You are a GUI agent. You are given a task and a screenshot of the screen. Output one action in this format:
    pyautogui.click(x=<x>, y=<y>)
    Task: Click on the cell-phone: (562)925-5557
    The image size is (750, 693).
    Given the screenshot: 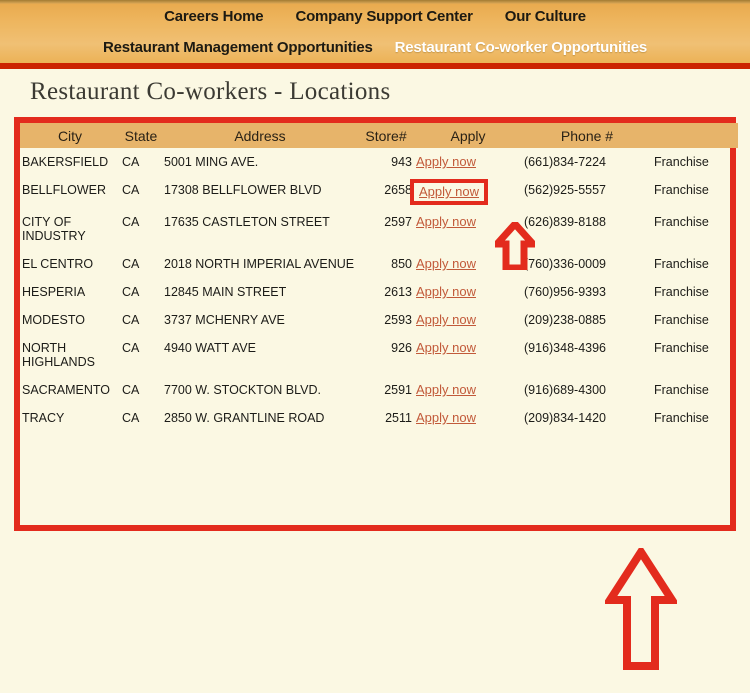 What is the action you would take?
    pyautogui.click(x=565, y=190)
    